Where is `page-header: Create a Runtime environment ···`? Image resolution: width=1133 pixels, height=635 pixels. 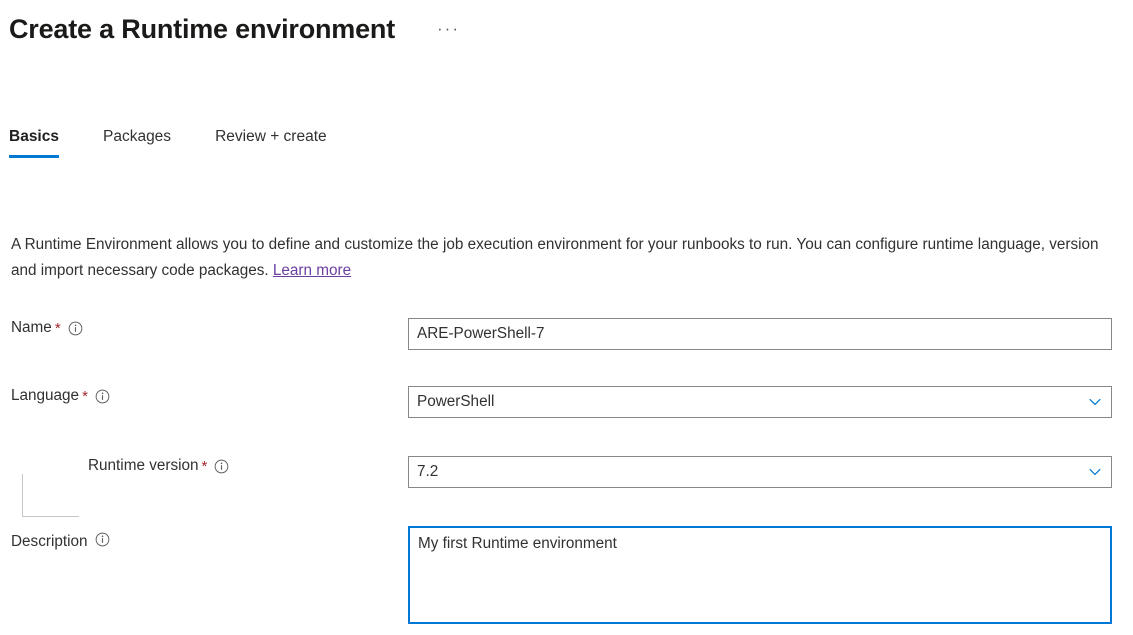
page-header: Create a Runtime environment ··· is located at coordinates (236, 29).